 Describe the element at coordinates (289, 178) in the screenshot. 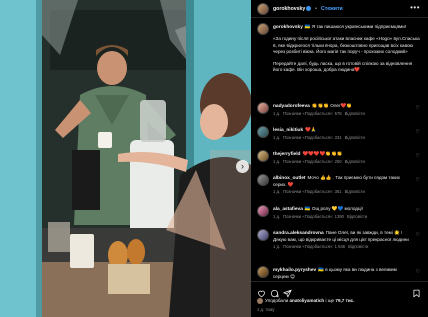

I see `comment-username: albinox_outlet` at that location.